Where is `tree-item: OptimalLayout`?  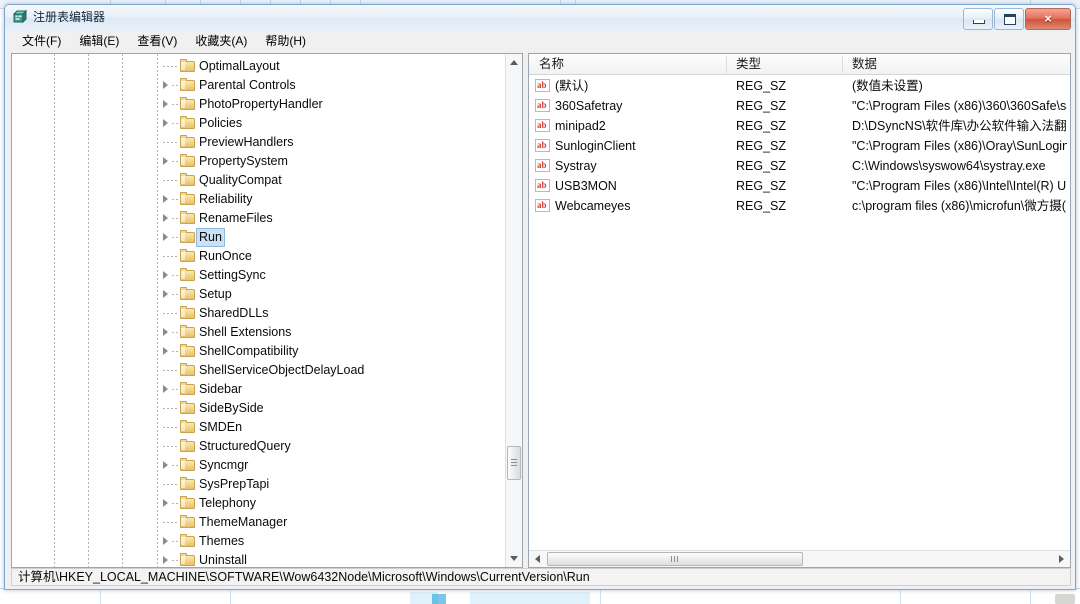 tree-item: OptimalLayout is located at coordinates (259, 66).